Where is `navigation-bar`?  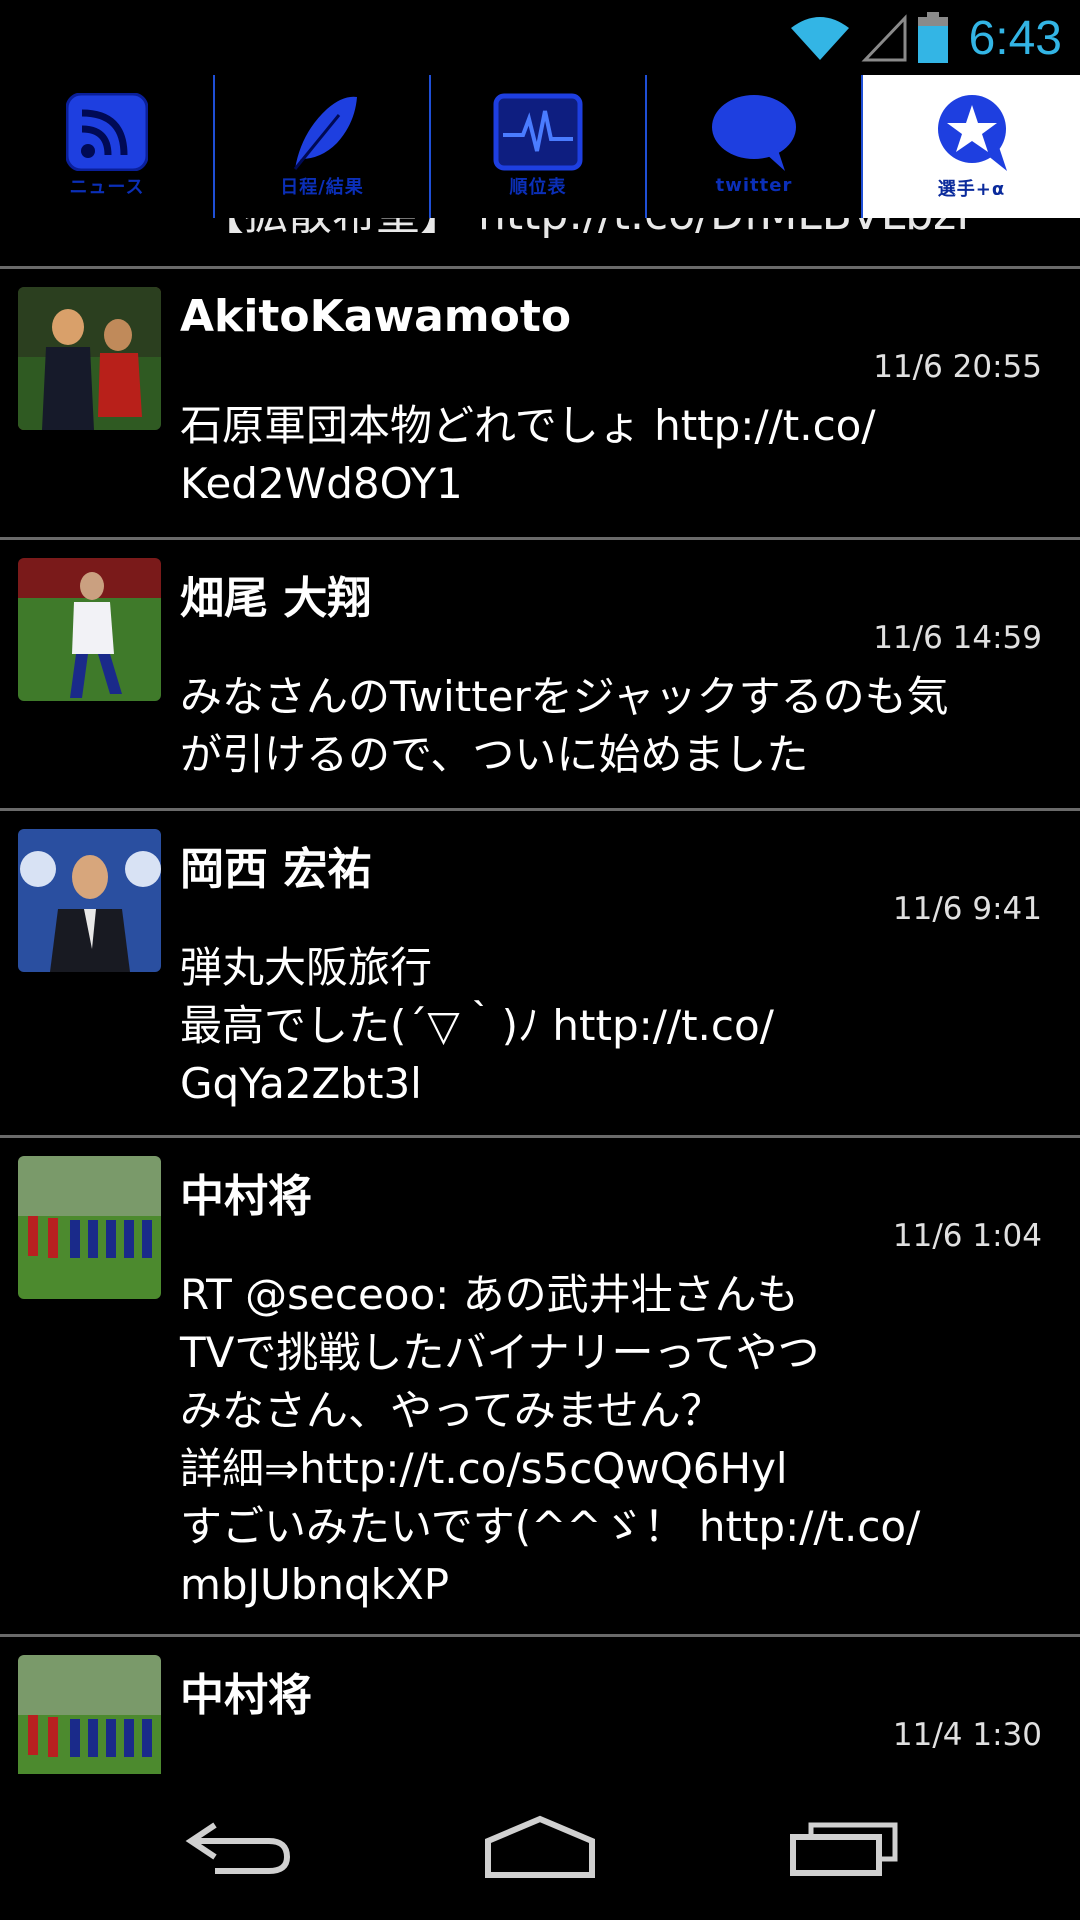
navigation-bar is located at coordinates (540, 1847).